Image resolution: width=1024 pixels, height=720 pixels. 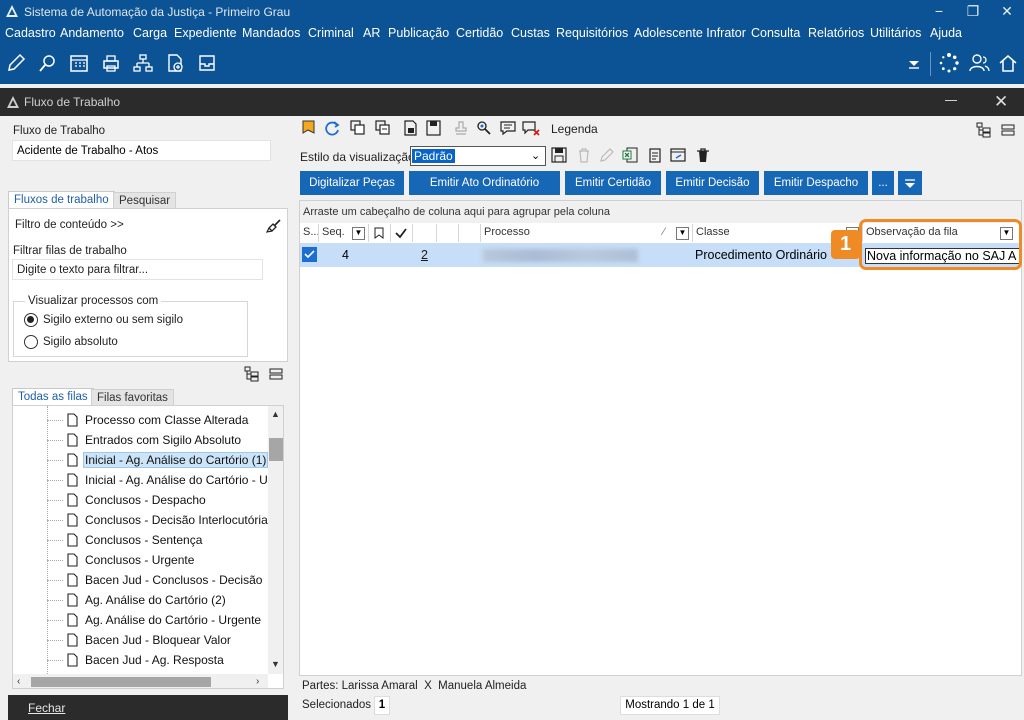 I want to click on brush-icon, so click(x=274, y=226).